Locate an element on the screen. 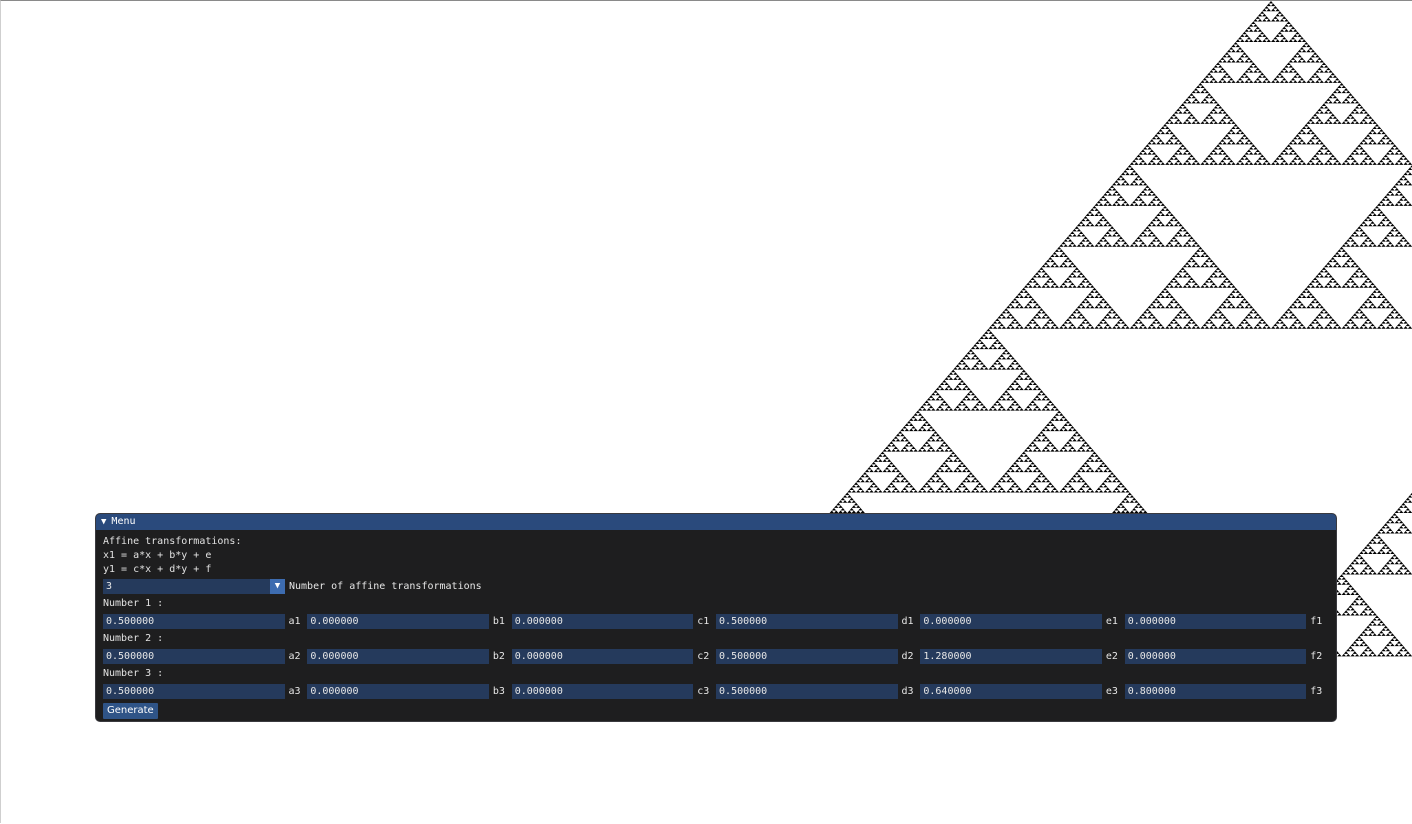 The height and width of the screenshot is (824, 1412). collapse-triangle-icon: ▼ is located at coordinates (103, 522).